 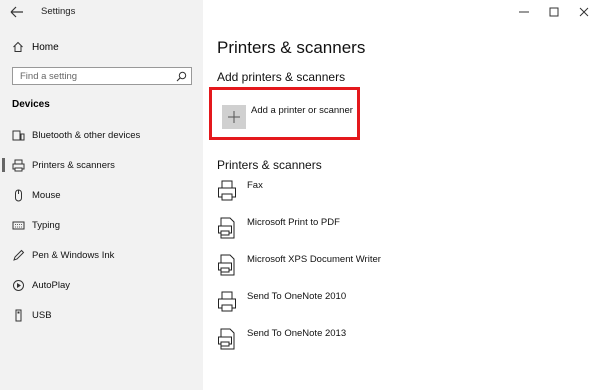 What do you see at coordinates (18, 315) in the screenshot?
I see `usb-icon` at bounding box center [18, 315].